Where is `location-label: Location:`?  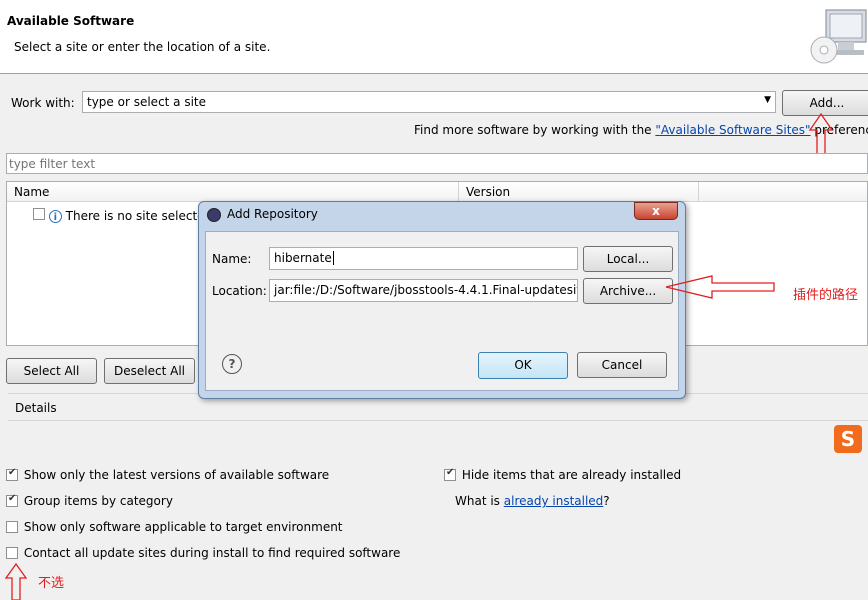 location-label: Location: is located at coordinates (239, 291).